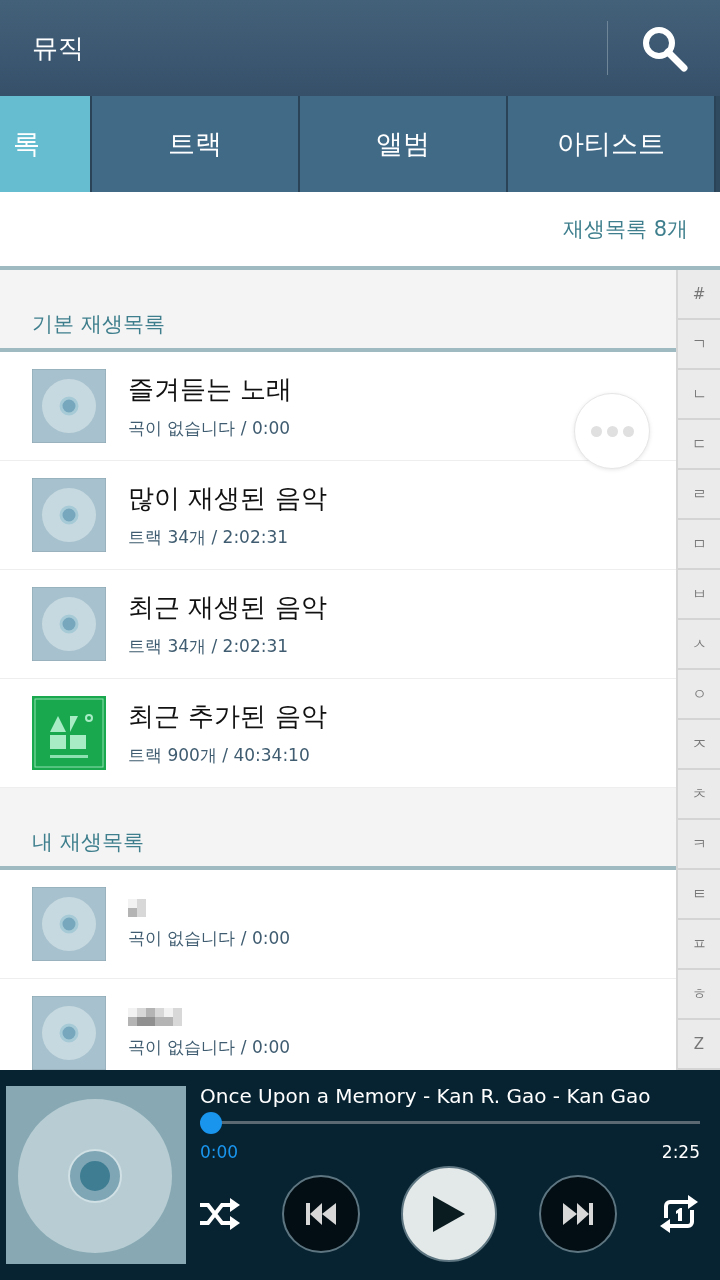 The width and height of the screenshot is (720, 1280). What do you see at coordinates (219, 1152) in the screenshot?
I see `elapsed-time: 0:00` at bounding box center [219, 1152].